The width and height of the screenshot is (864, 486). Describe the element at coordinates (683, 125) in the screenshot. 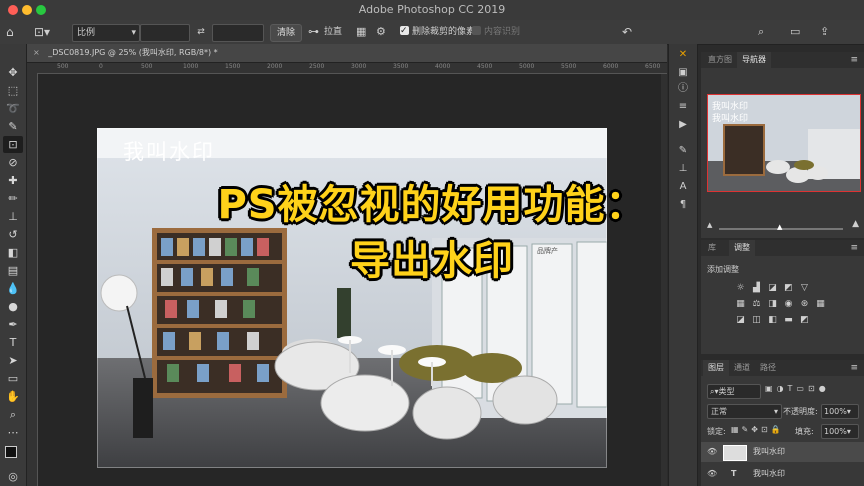

I see `play-actions-icon: ▶` at that location.